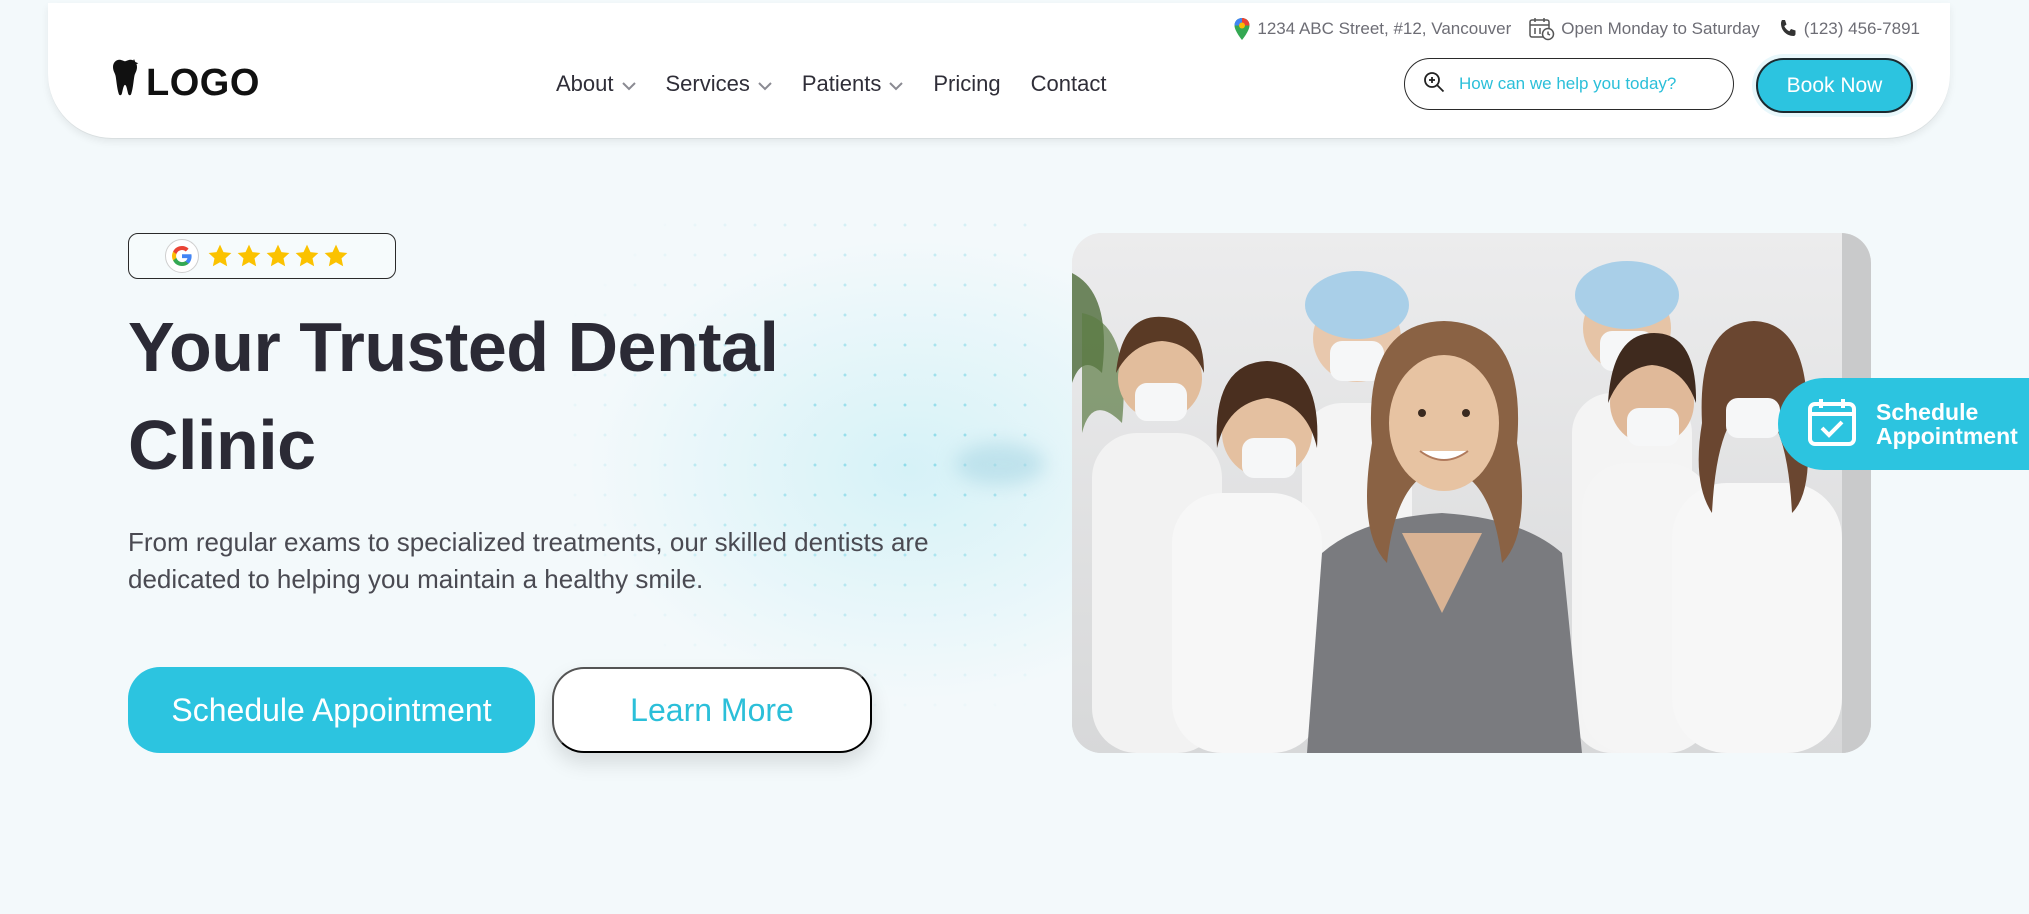  I want to click on address-item: 1234 ABC Street, #12, Vancouver, so click(1372, 29).